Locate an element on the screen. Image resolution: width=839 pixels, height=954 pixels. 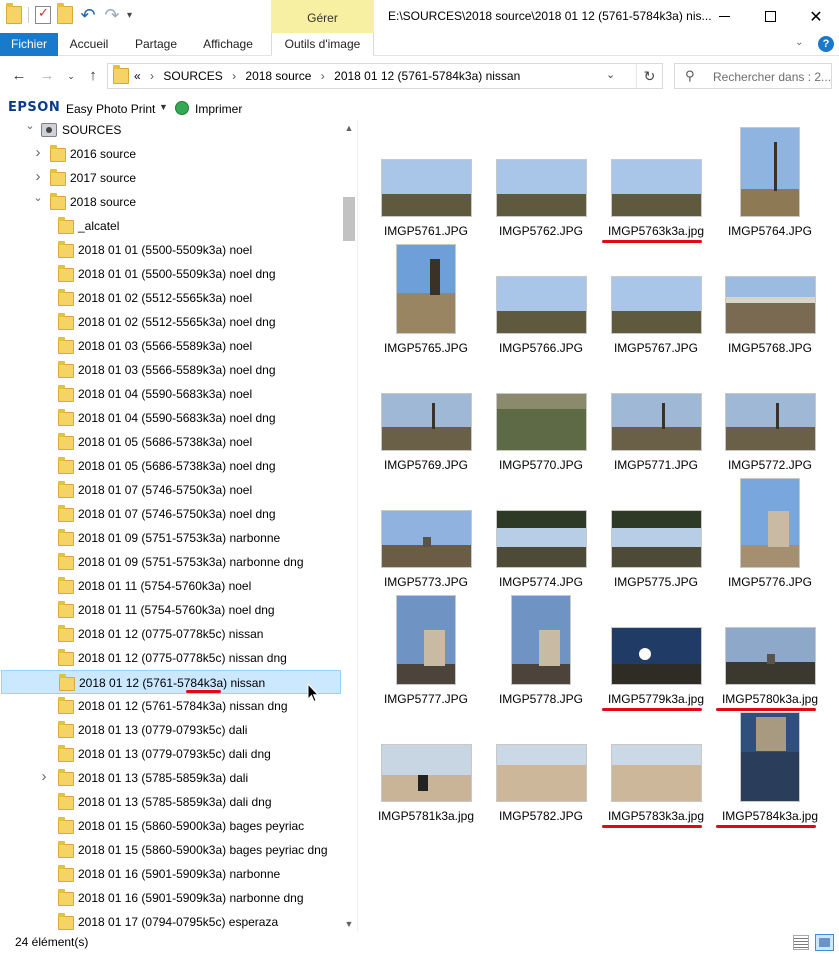
tab-accueil: Accueil is located at coordinates (89, 44).